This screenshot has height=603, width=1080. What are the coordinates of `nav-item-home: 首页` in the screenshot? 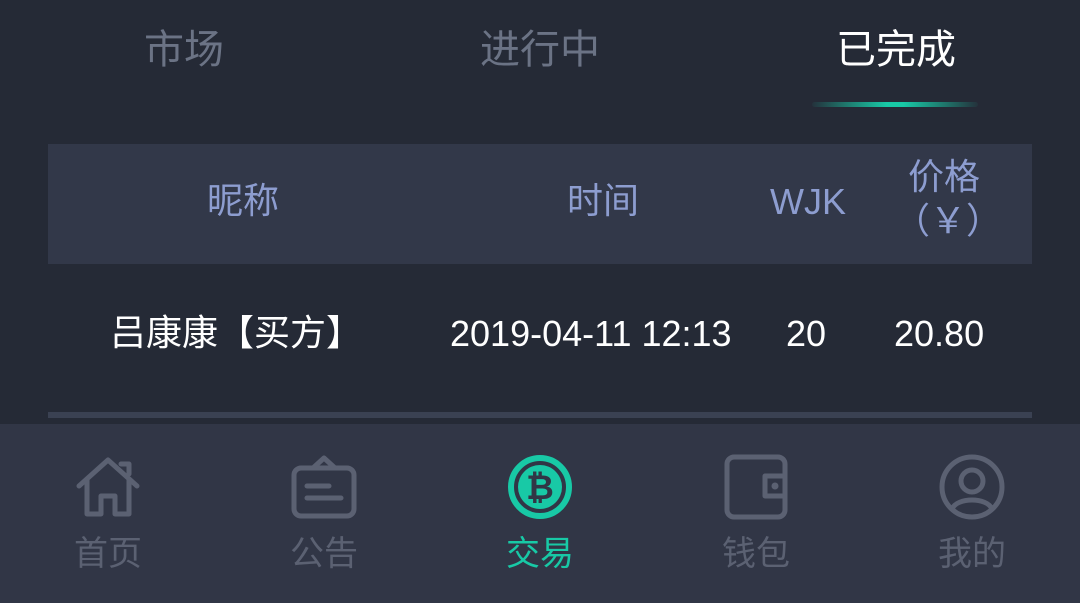 It's located at (108, 517).